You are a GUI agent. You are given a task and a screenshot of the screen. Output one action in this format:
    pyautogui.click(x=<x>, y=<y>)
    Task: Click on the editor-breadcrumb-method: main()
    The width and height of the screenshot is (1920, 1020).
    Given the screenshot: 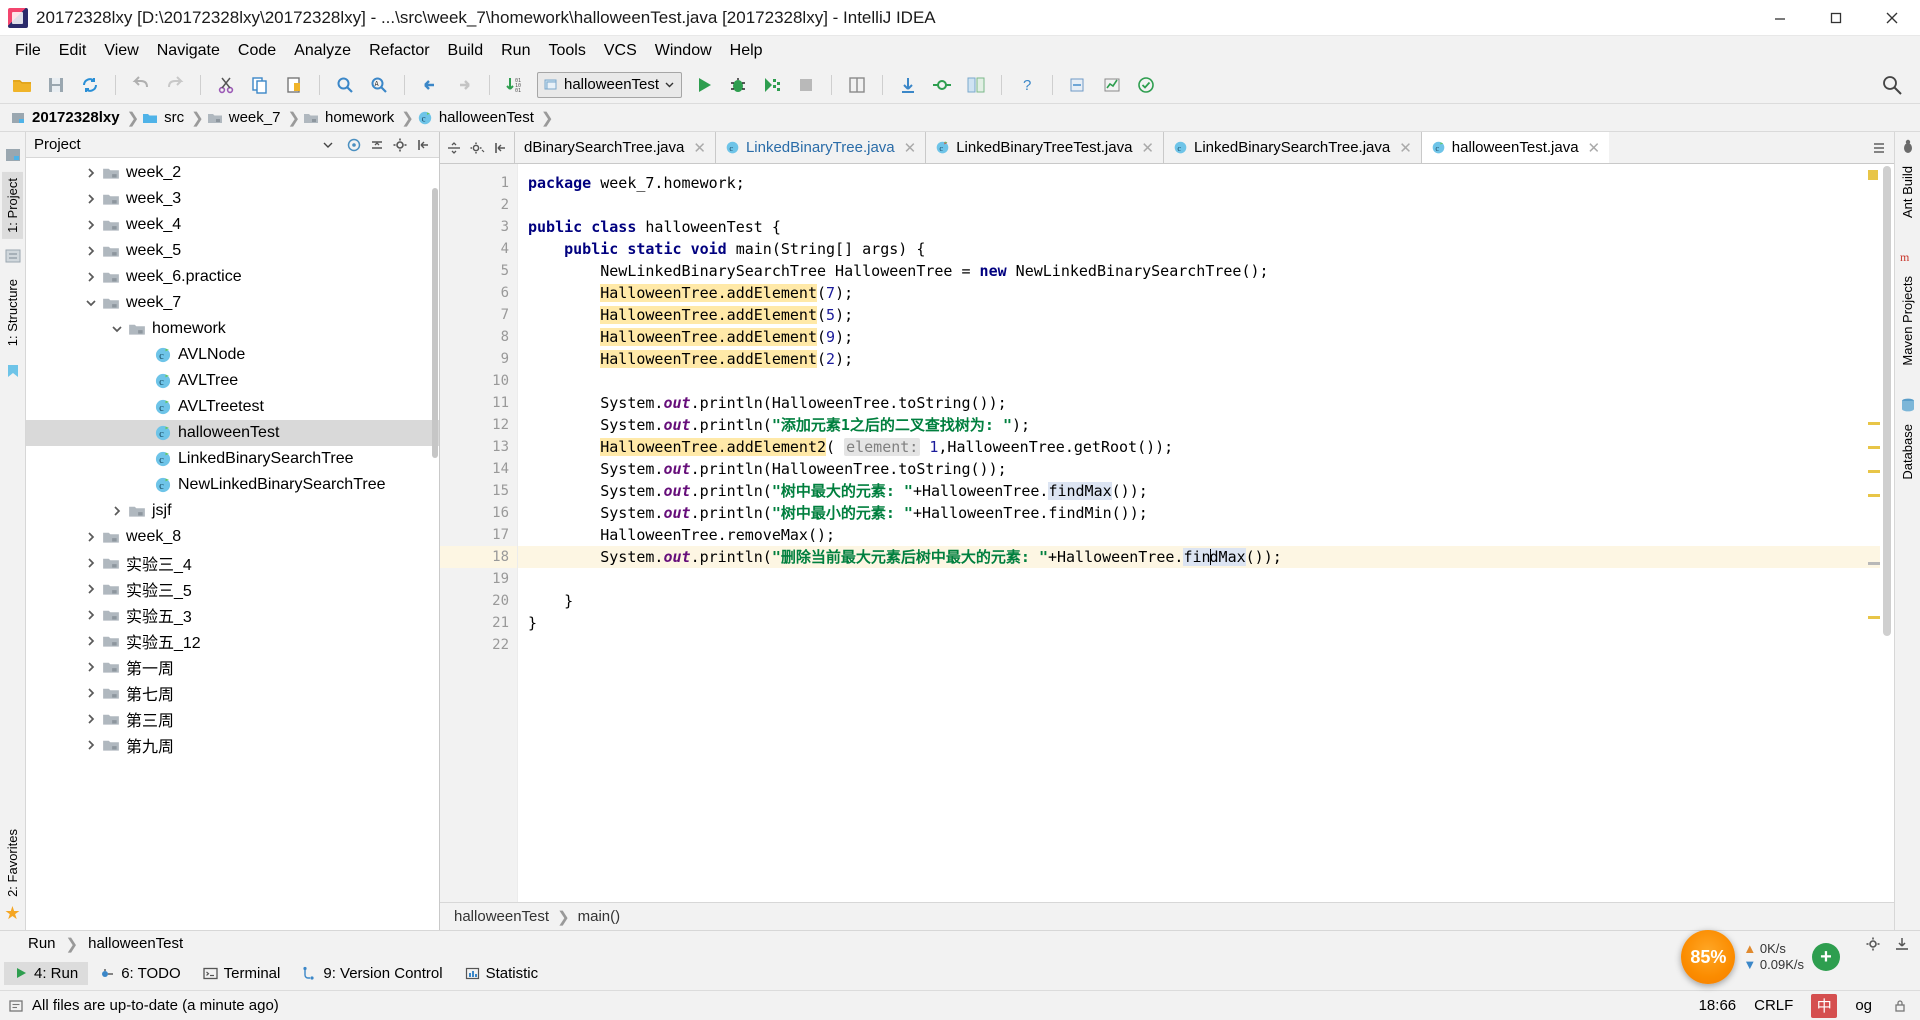 What is the action you would take?
    pyautogui.click(x=599, y=916)
    